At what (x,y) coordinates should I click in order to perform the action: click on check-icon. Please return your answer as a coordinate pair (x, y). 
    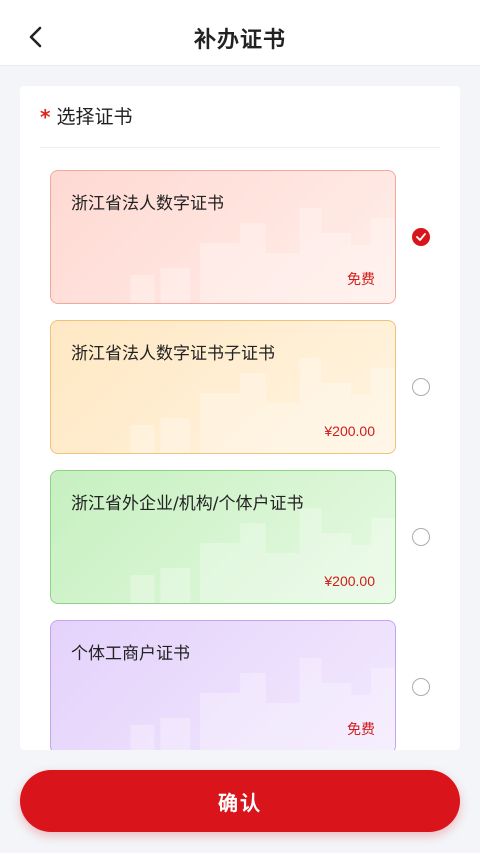
    Looking at the image, I should click on (421, 237).